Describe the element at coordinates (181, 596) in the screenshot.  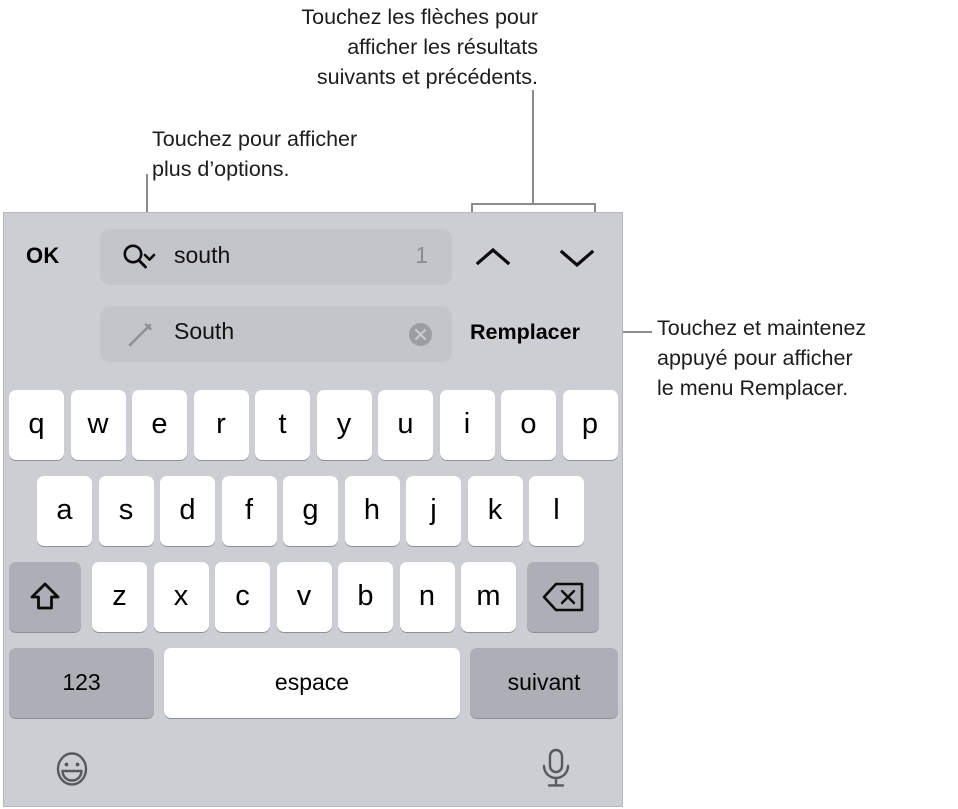
I see `key-x: x` at that location.